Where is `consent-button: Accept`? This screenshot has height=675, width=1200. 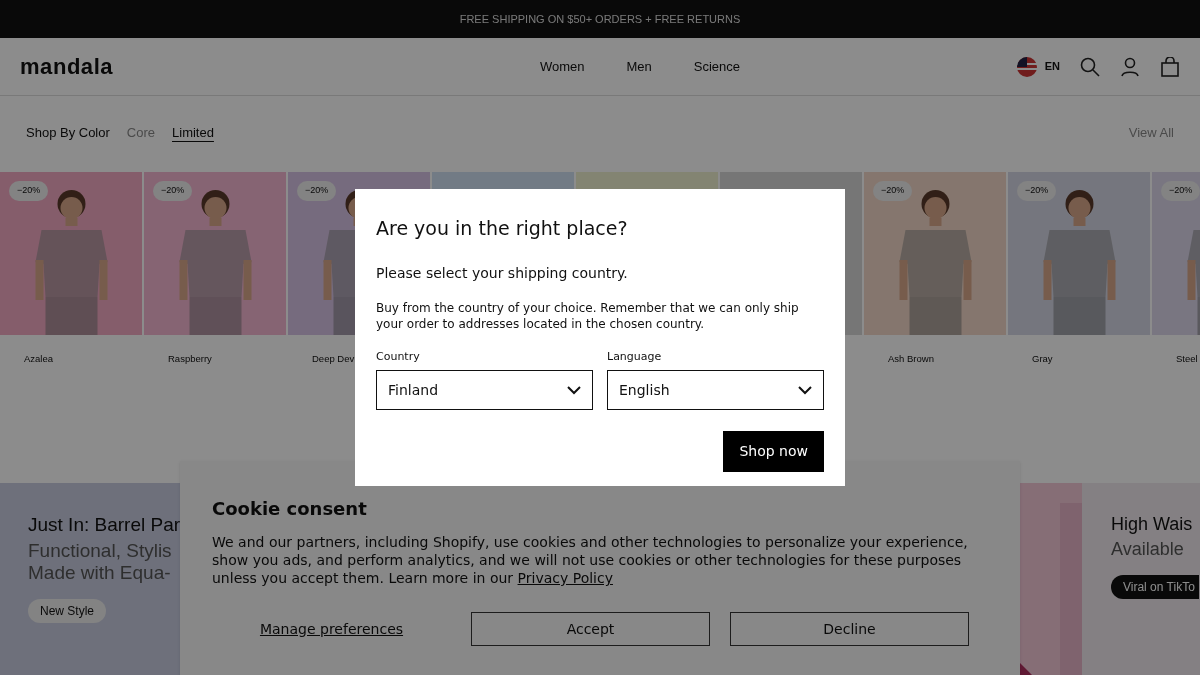 consent-button: Accept is located at coordinates (590, 629).